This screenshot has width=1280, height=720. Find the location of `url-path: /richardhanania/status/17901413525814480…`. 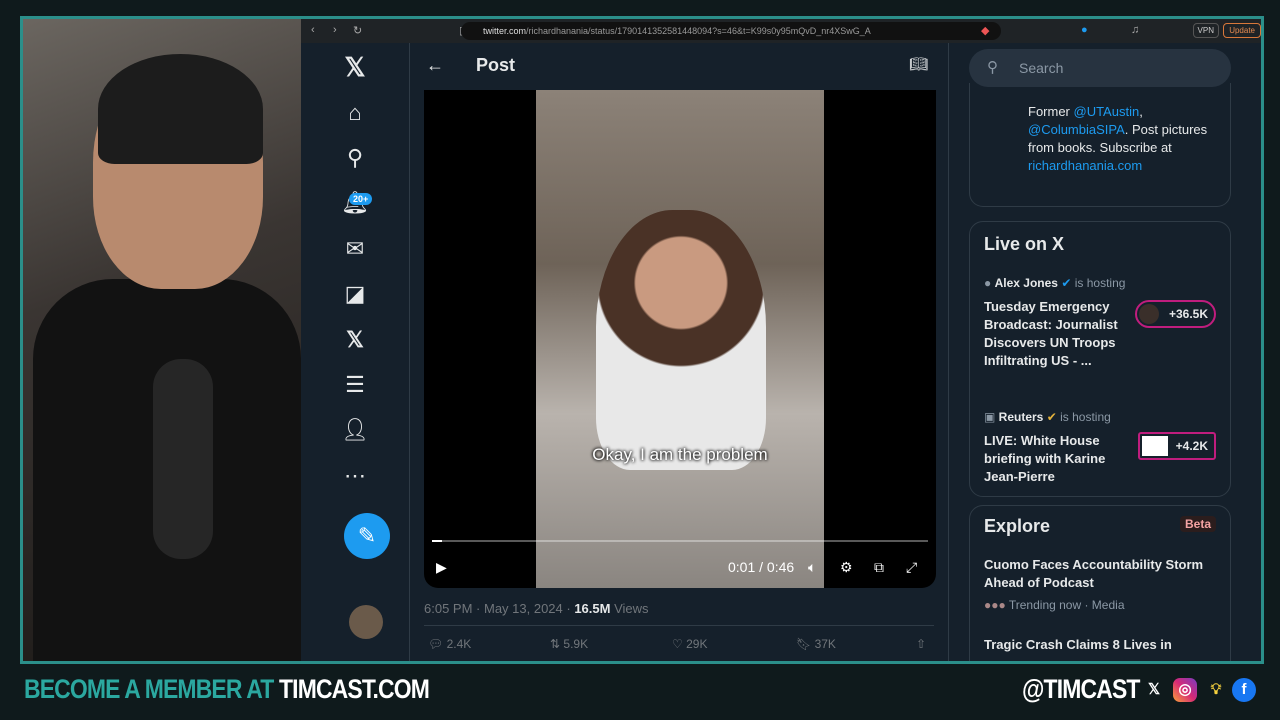

url-path: /richardhanania/status/17901413525814480… is located at coordinates (698, 31).